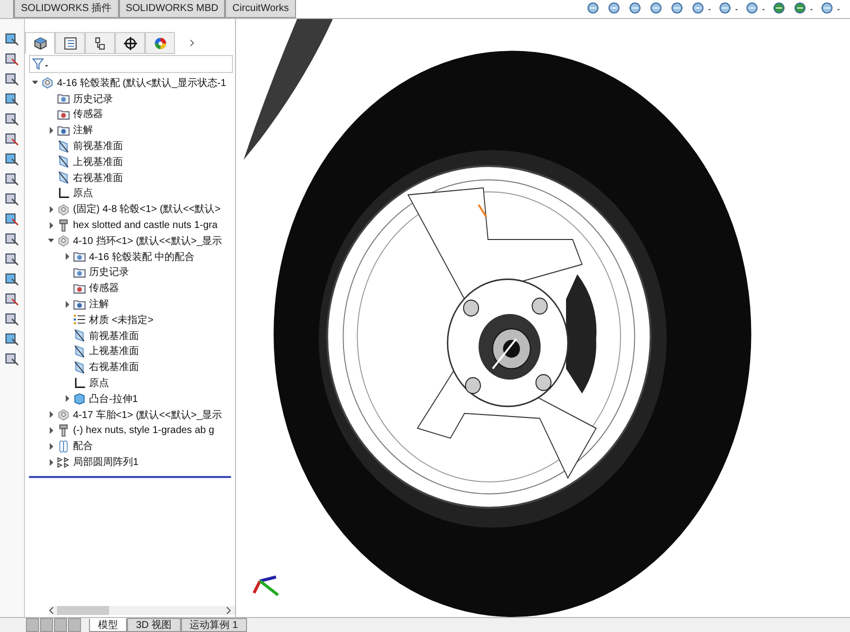 The height and width of the screenshot is (632, 850). Describe the element at coordinates (141, 83) in the screenshot. I see `tree-item: 4-16 轮毂装配 (默认<默认_显示状态-1` at that location.